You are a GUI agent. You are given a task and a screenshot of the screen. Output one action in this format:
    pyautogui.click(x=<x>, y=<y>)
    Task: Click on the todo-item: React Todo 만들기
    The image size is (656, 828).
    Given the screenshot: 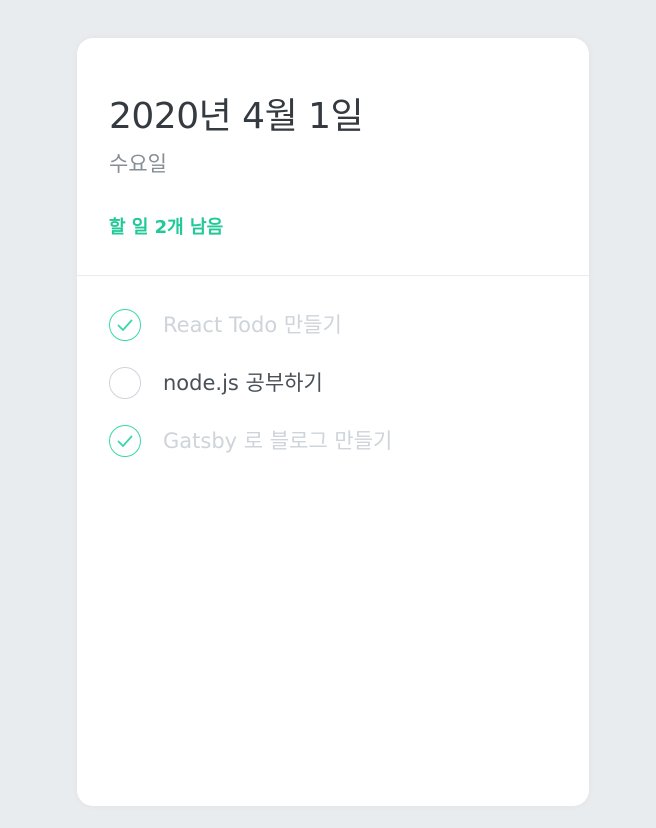 What is the action you would take?
    pyautogui.click(x=333, y=325)
    